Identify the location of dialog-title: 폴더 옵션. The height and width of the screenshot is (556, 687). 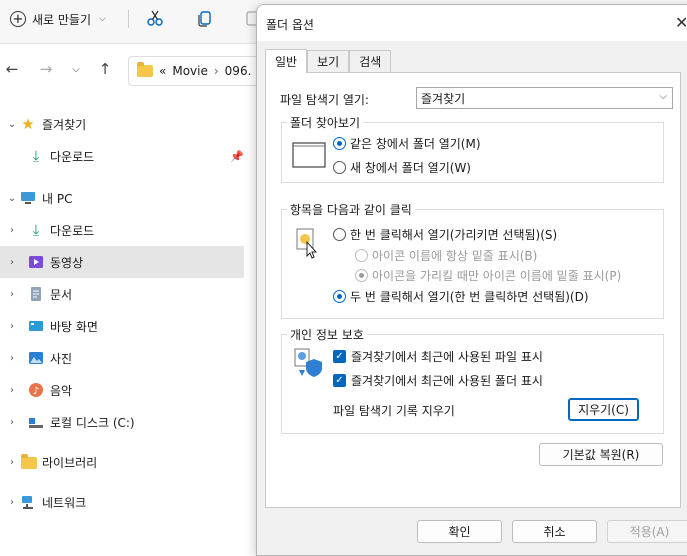
(290, 25).